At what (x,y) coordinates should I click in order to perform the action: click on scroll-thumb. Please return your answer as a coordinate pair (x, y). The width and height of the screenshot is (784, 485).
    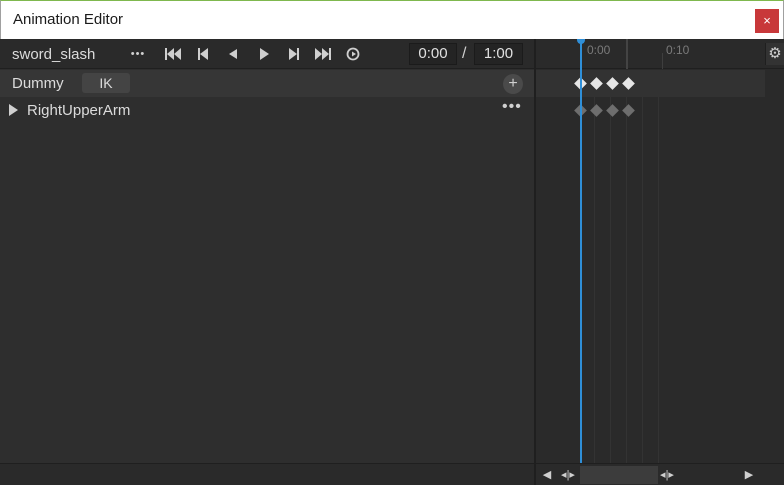
    Looking at the image, I should click on (619, 475).